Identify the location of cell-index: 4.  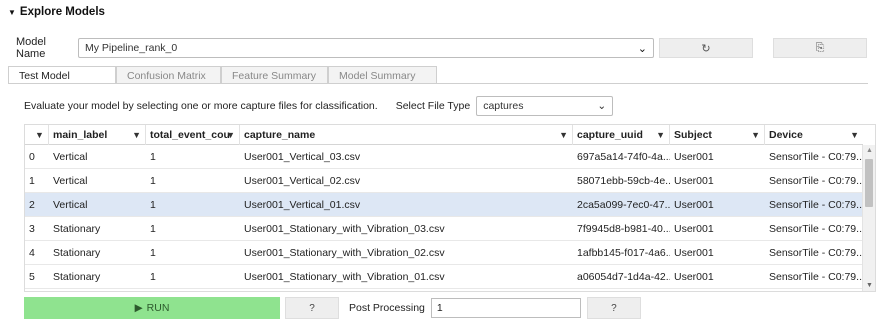
(32, 253).